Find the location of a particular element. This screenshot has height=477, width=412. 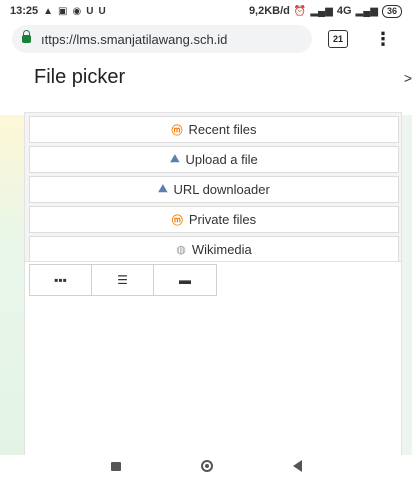

url-bar: ıttps://lms.smanjatilawang.sch.id is located at coordinates (162, 39).